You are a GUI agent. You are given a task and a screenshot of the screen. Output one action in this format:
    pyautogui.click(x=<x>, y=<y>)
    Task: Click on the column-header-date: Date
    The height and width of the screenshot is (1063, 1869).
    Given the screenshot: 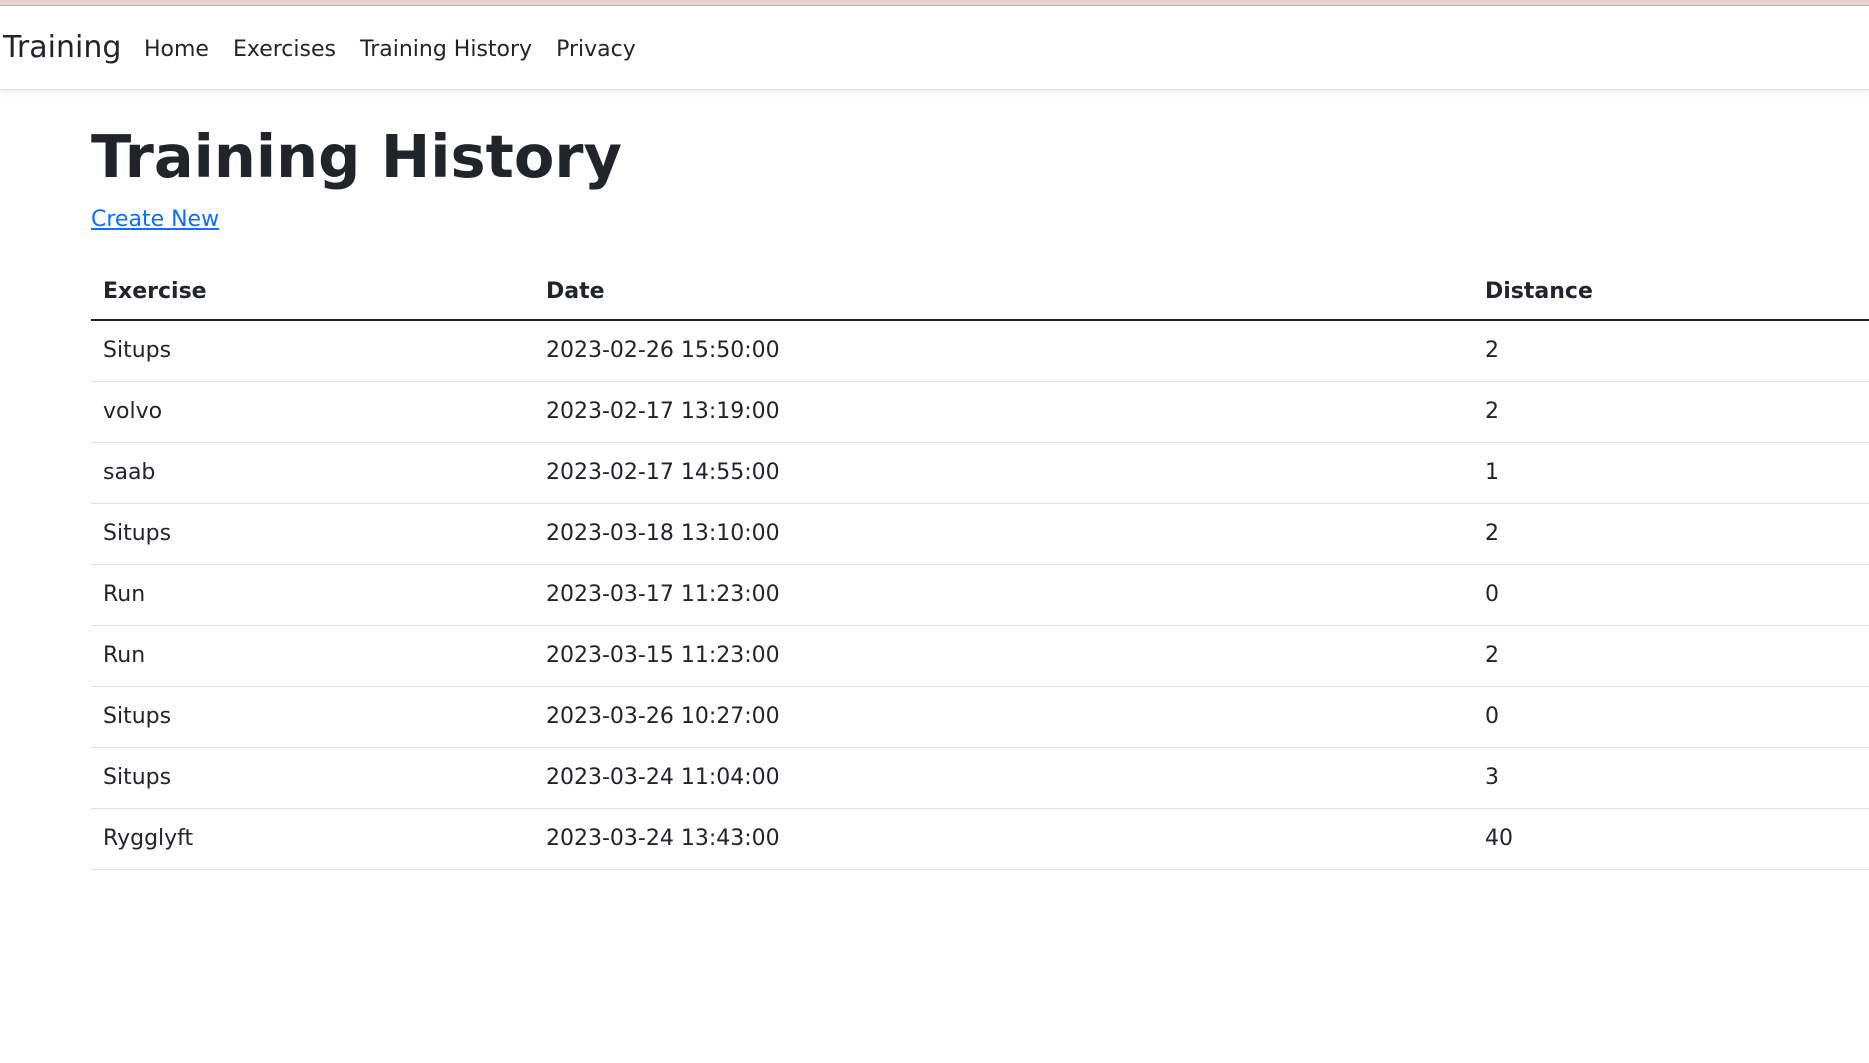 What is the action you would take?
    pyautogui.click(x=1003, y=292)
    